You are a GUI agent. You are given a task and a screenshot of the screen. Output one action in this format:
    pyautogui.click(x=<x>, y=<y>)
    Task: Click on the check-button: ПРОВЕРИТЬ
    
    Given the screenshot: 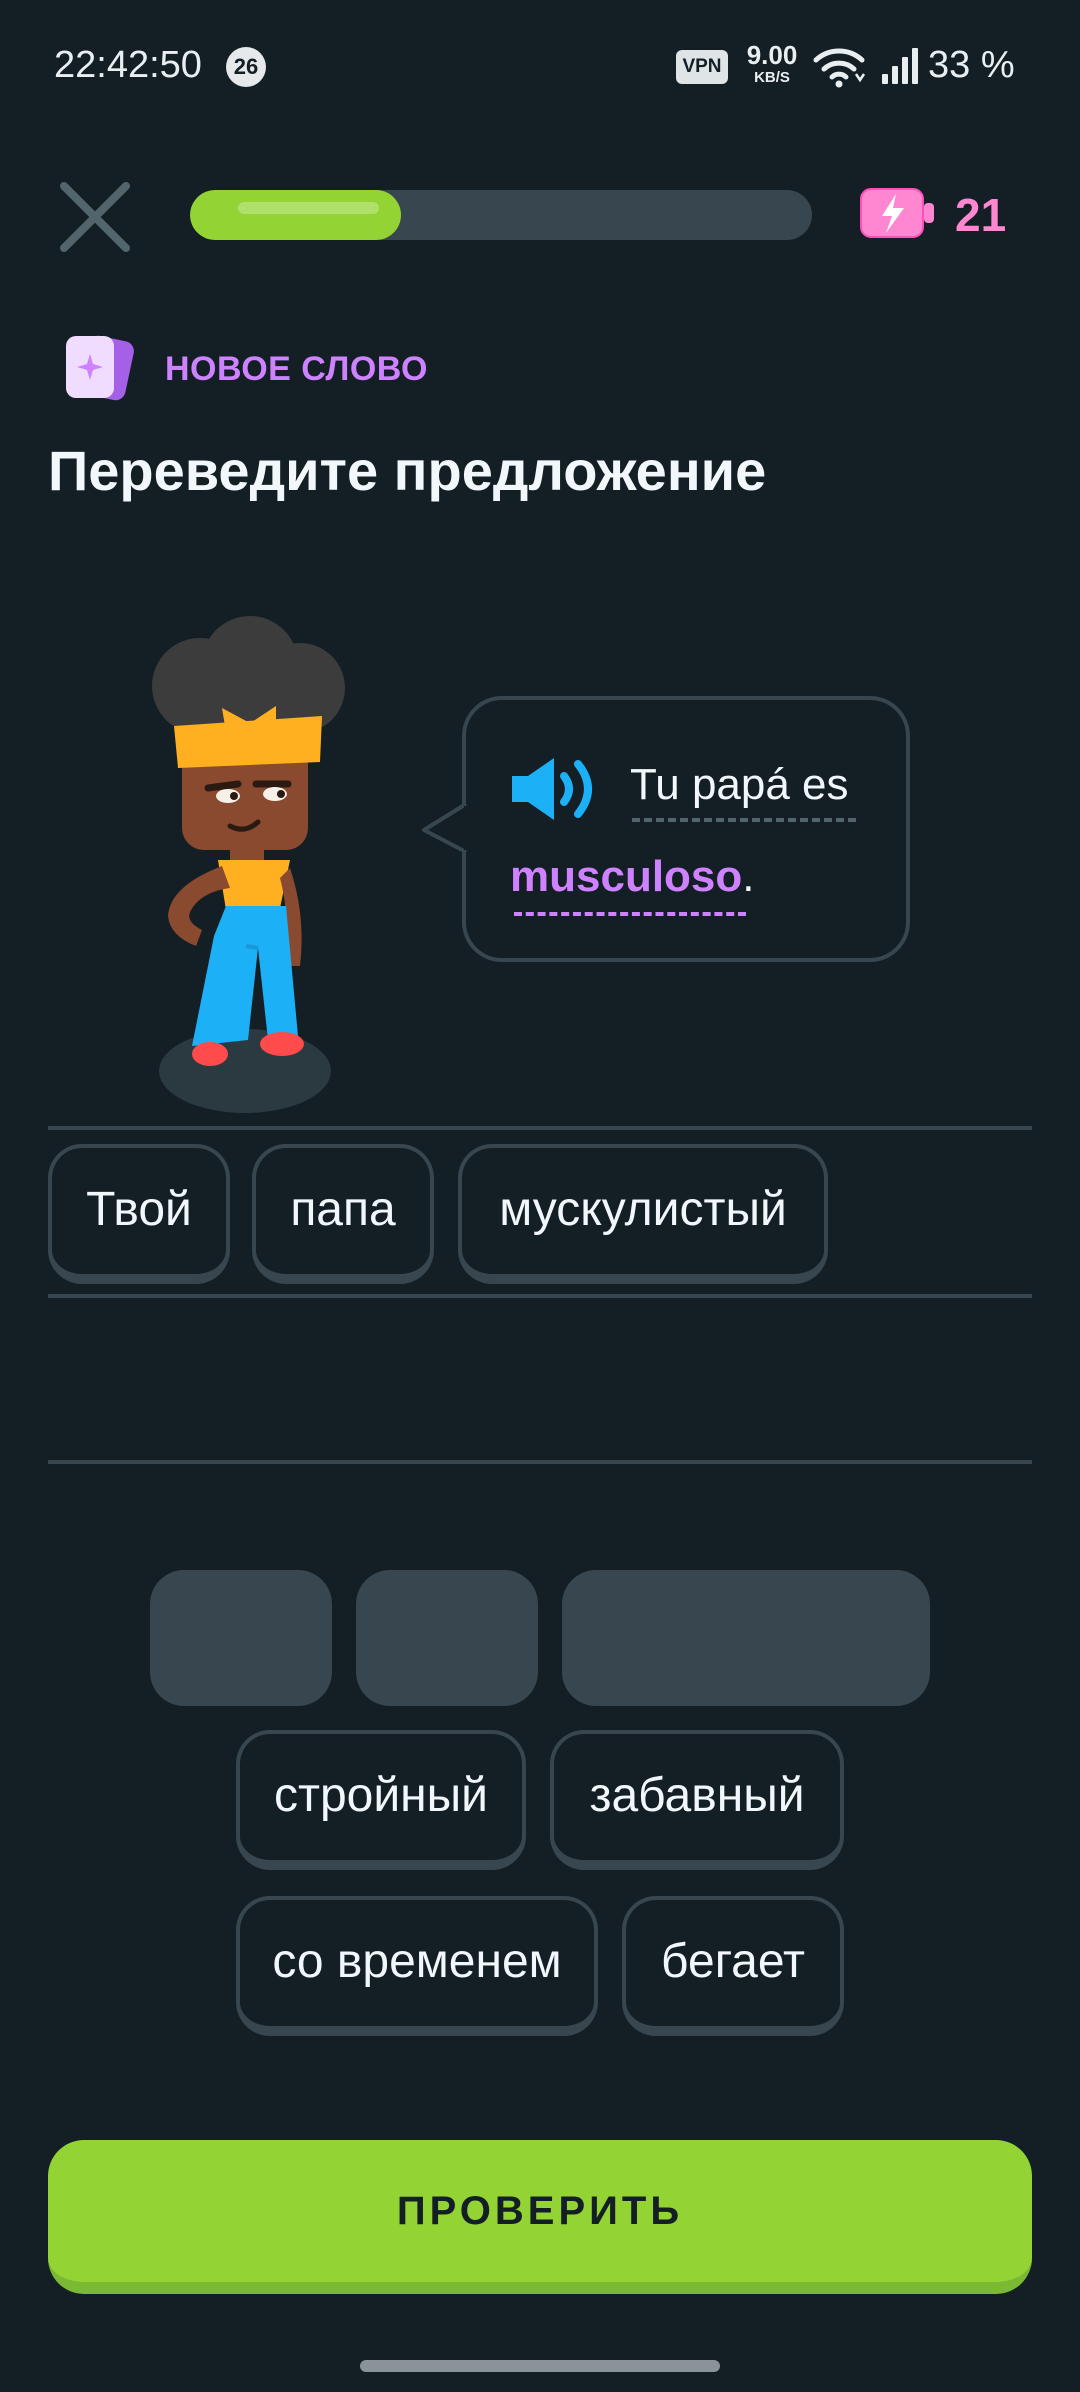 What is the action you would take?
    pyautogui.click(x=540, y=2217)
    